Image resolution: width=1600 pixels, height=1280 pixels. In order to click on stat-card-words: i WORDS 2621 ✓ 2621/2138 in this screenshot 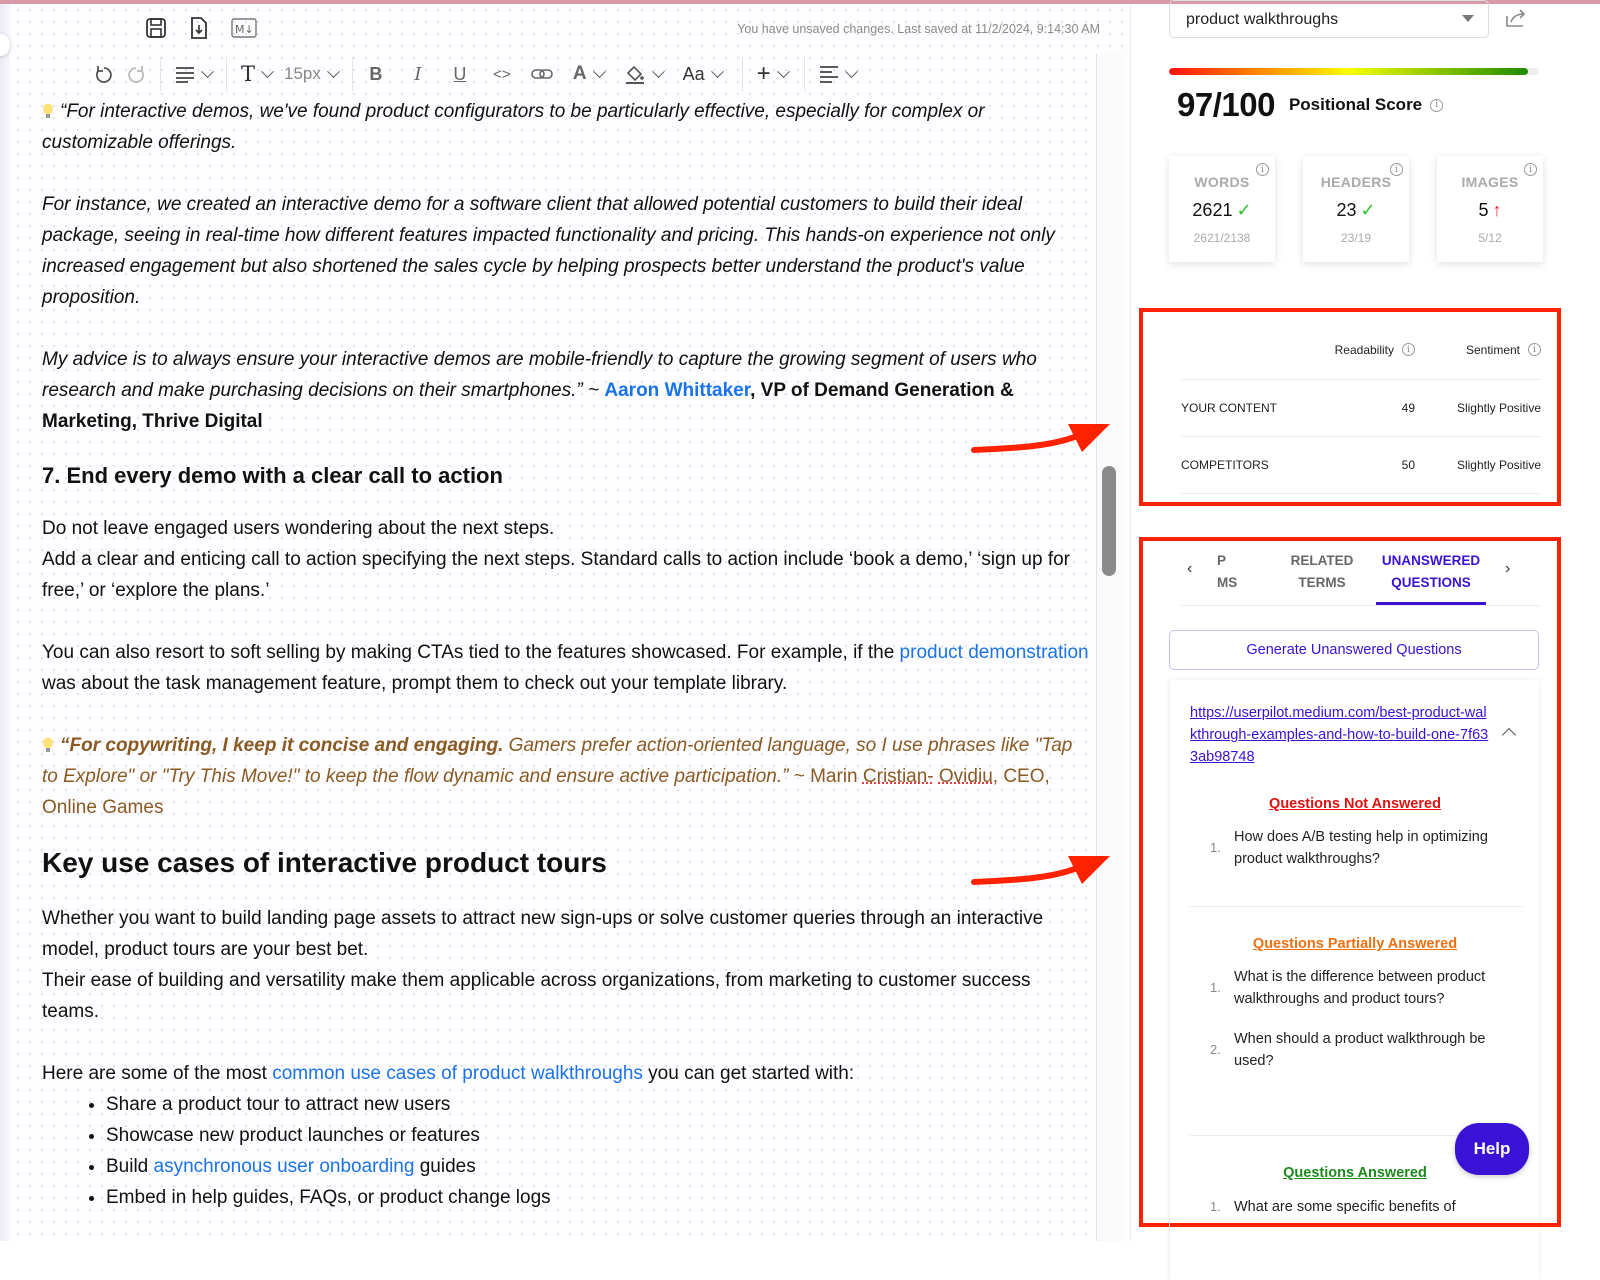, I will do `click(1222, 209)`.